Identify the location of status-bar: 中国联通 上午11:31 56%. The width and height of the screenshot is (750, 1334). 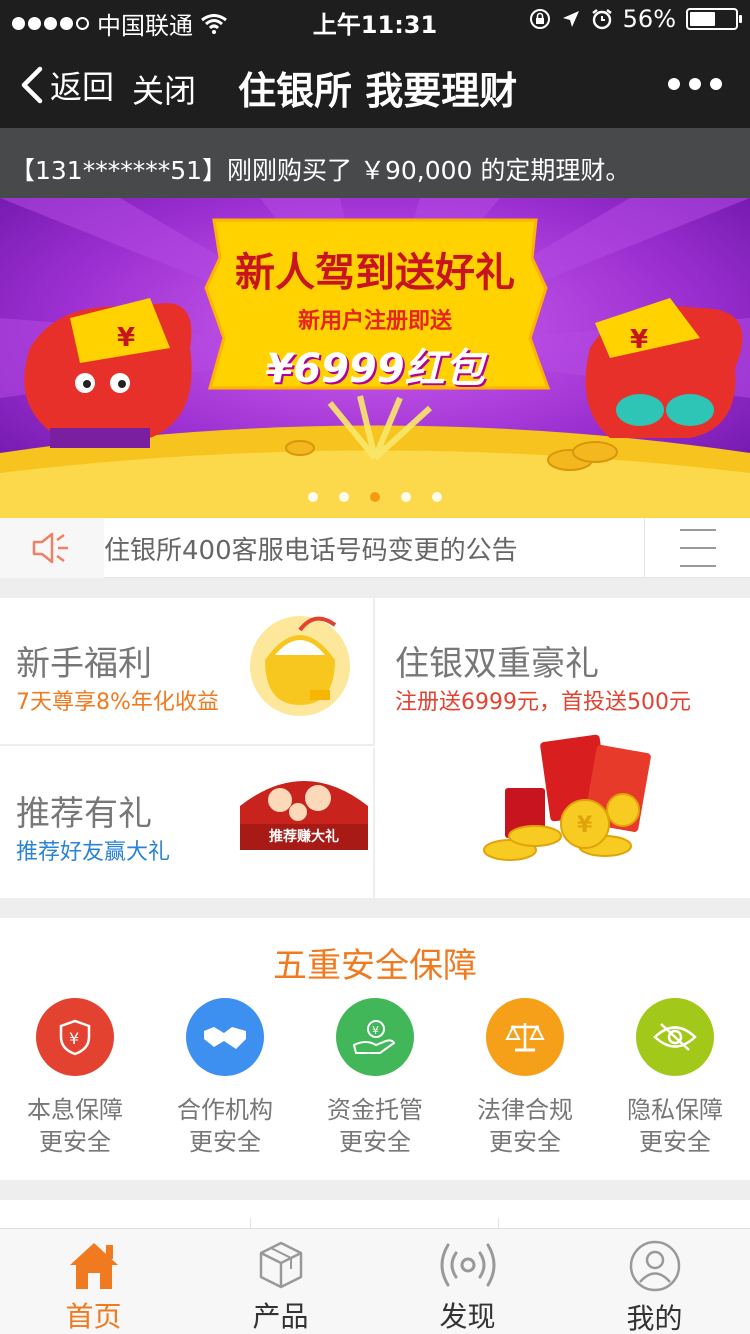
(375, 20).